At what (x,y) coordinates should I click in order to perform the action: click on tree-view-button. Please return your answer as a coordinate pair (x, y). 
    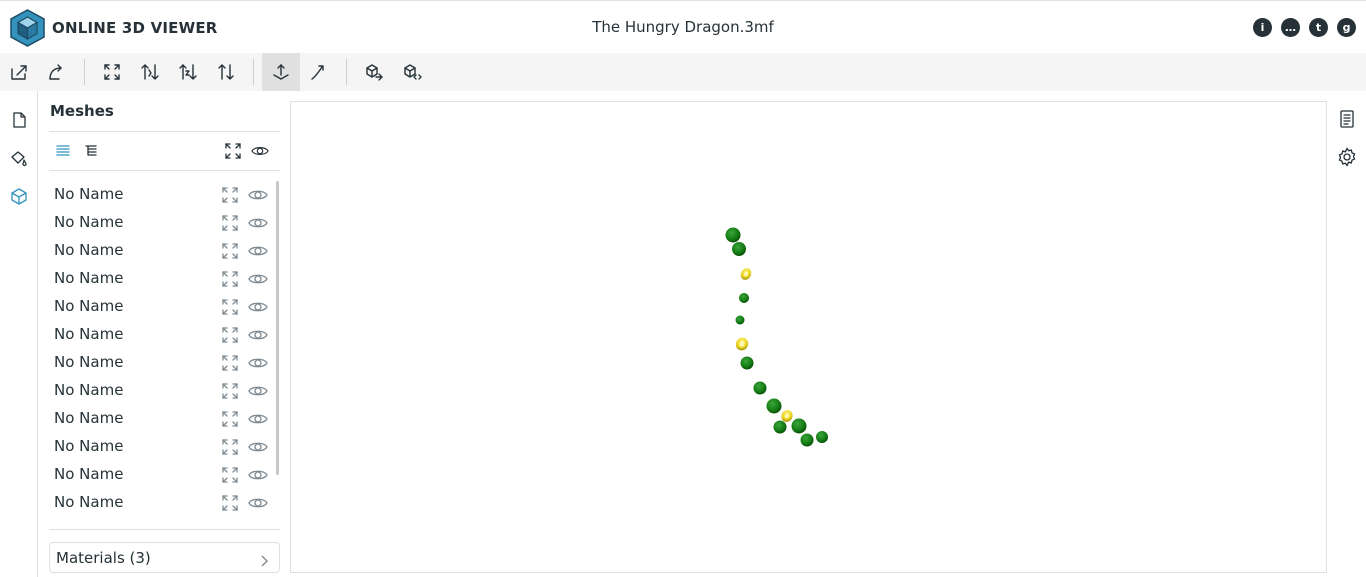
    Looking at the image, I should click on (91, 151).